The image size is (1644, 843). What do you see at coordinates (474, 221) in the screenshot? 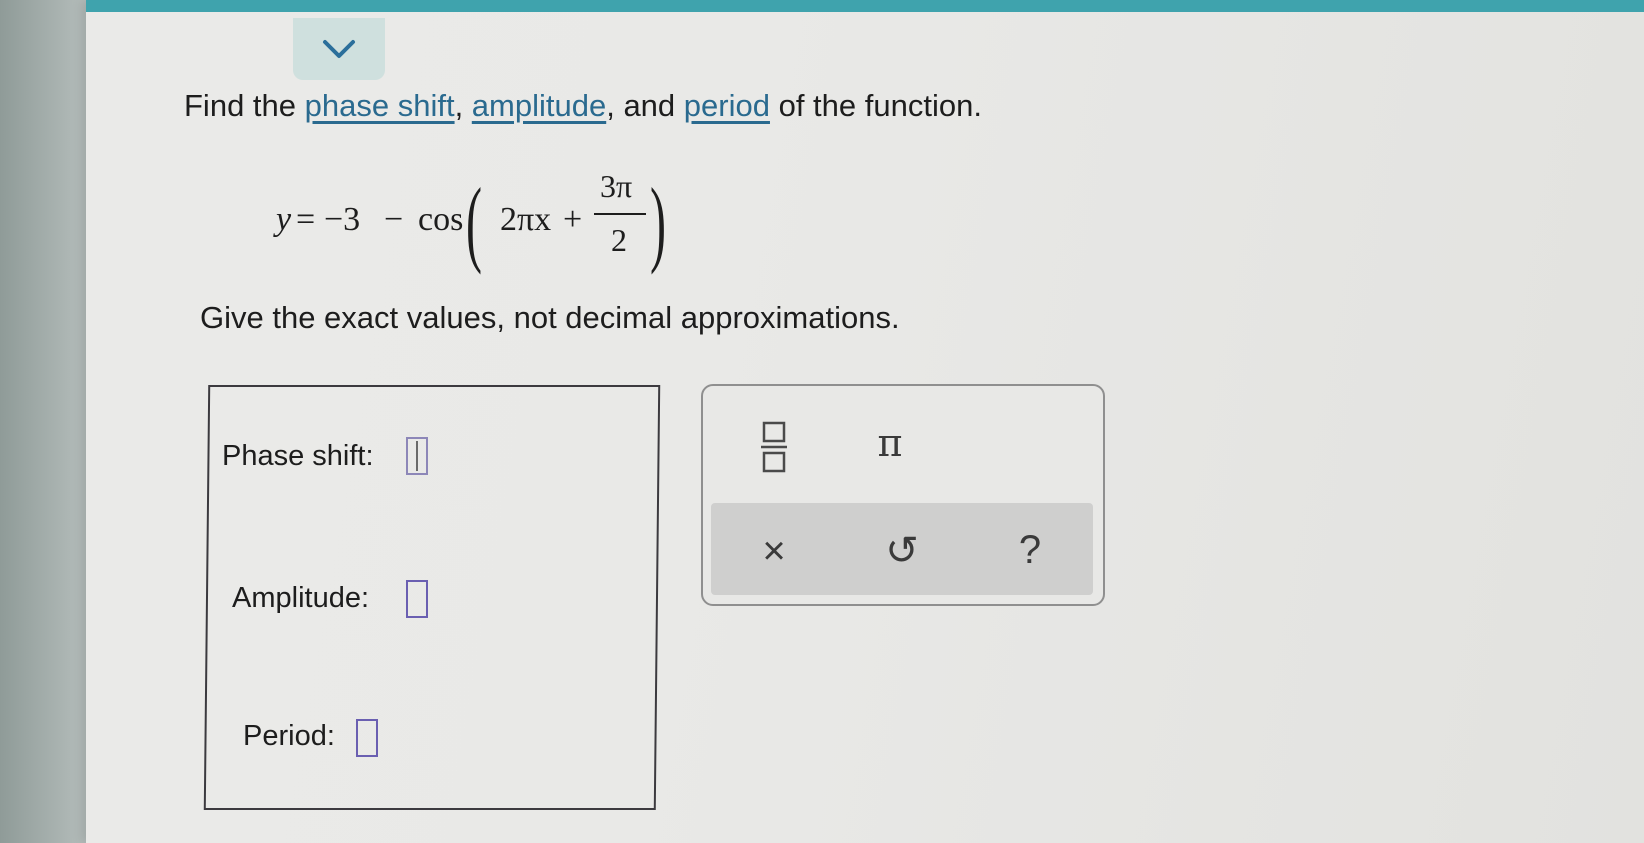
I see `left-paren: (` at bounding box center [474, 221].